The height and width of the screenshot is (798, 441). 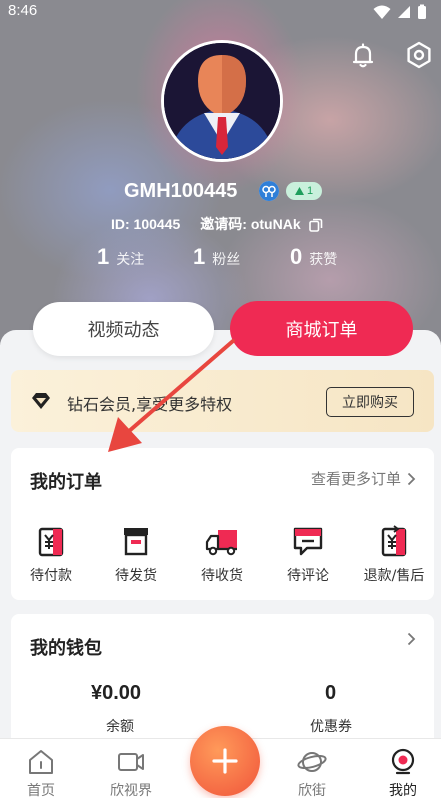 I want to click on stat-fans: 1 粉丝, so click(x=216, y=257).